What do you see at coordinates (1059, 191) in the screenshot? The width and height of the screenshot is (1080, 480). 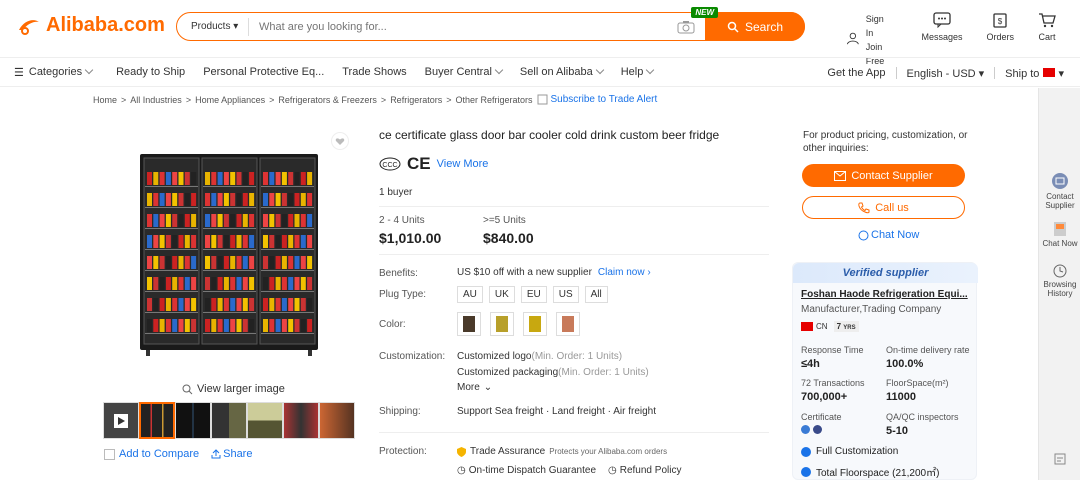 I see `rail-contact-supplier: Contact Supplier` at bounding box center [1059, 191].